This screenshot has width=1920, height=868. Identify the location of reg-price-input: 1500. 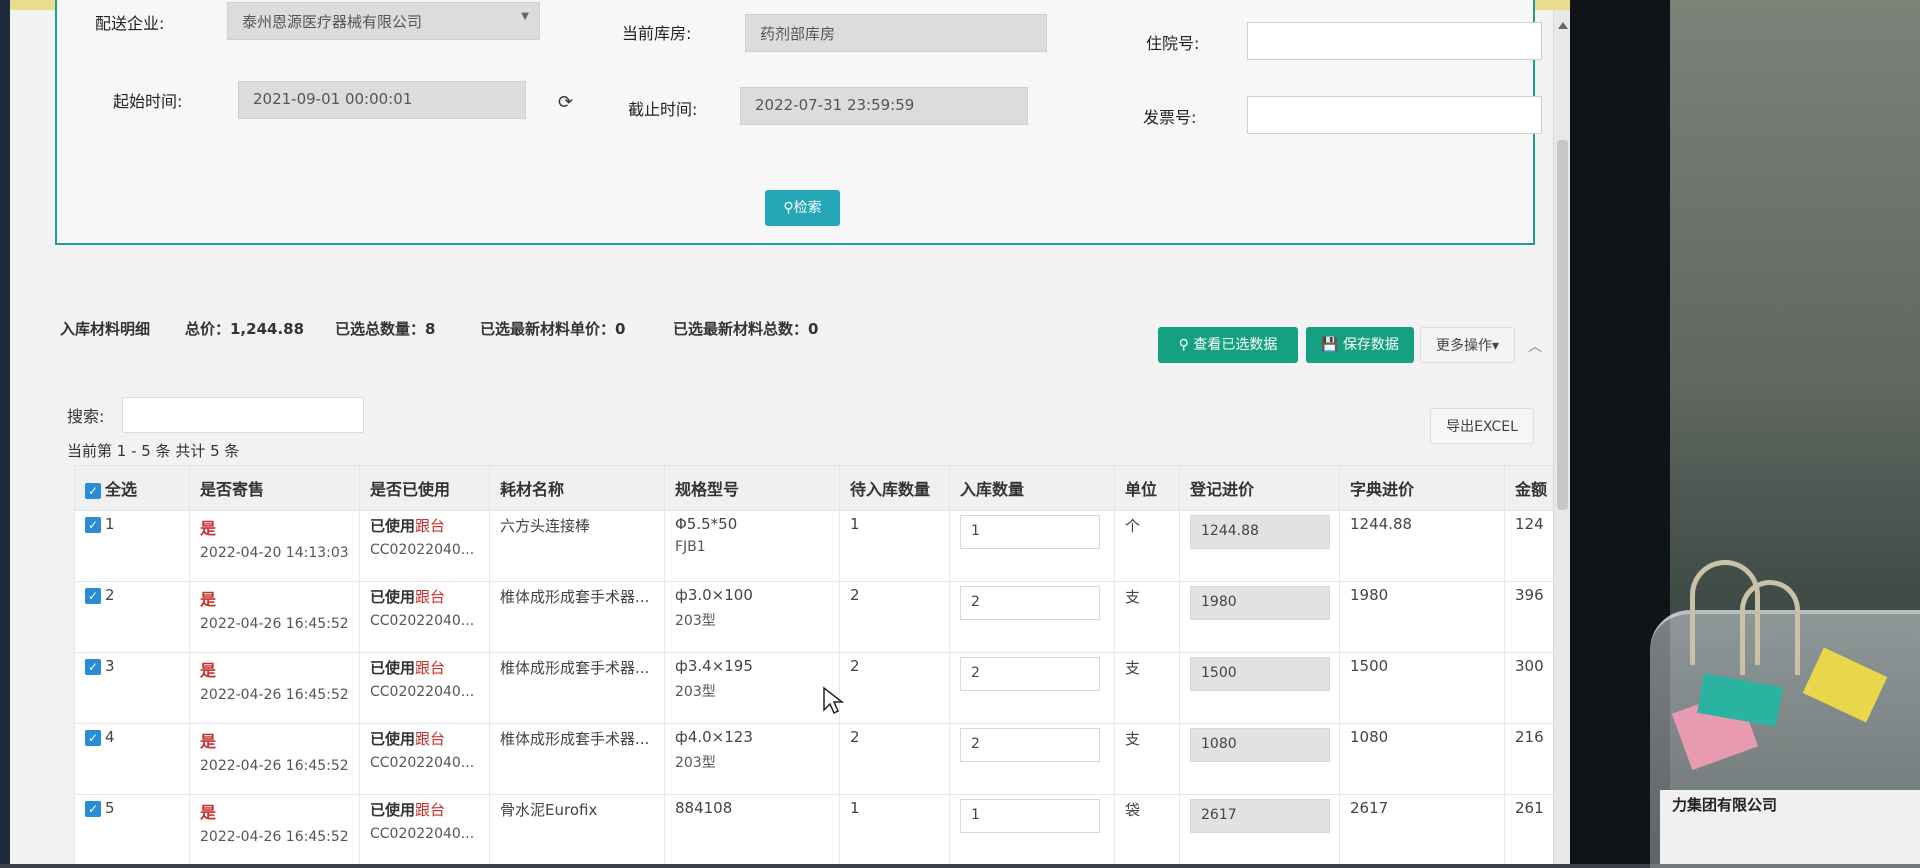
(1260, 674).